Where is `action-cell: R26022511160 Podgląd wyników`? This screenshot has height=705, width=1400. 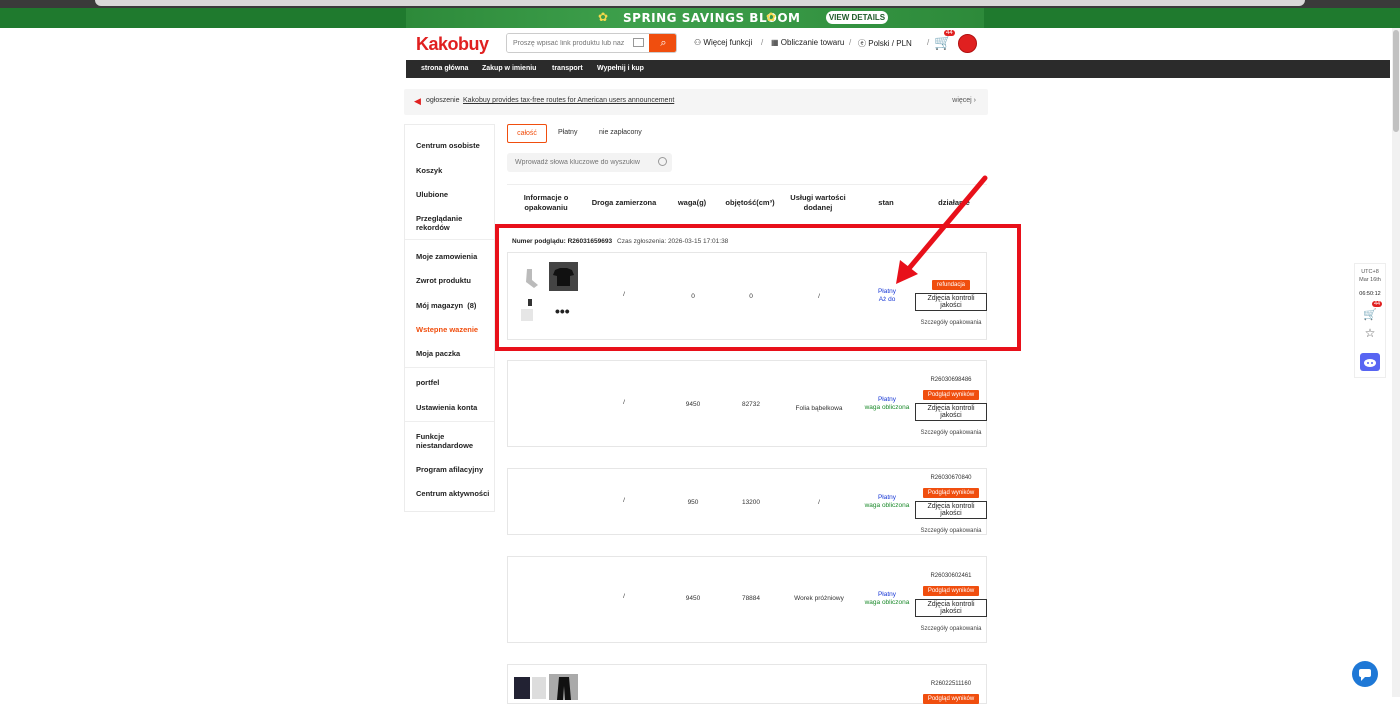 action-cell: R26022511160 Podgląd wyników is located at coordinates (951, 693).